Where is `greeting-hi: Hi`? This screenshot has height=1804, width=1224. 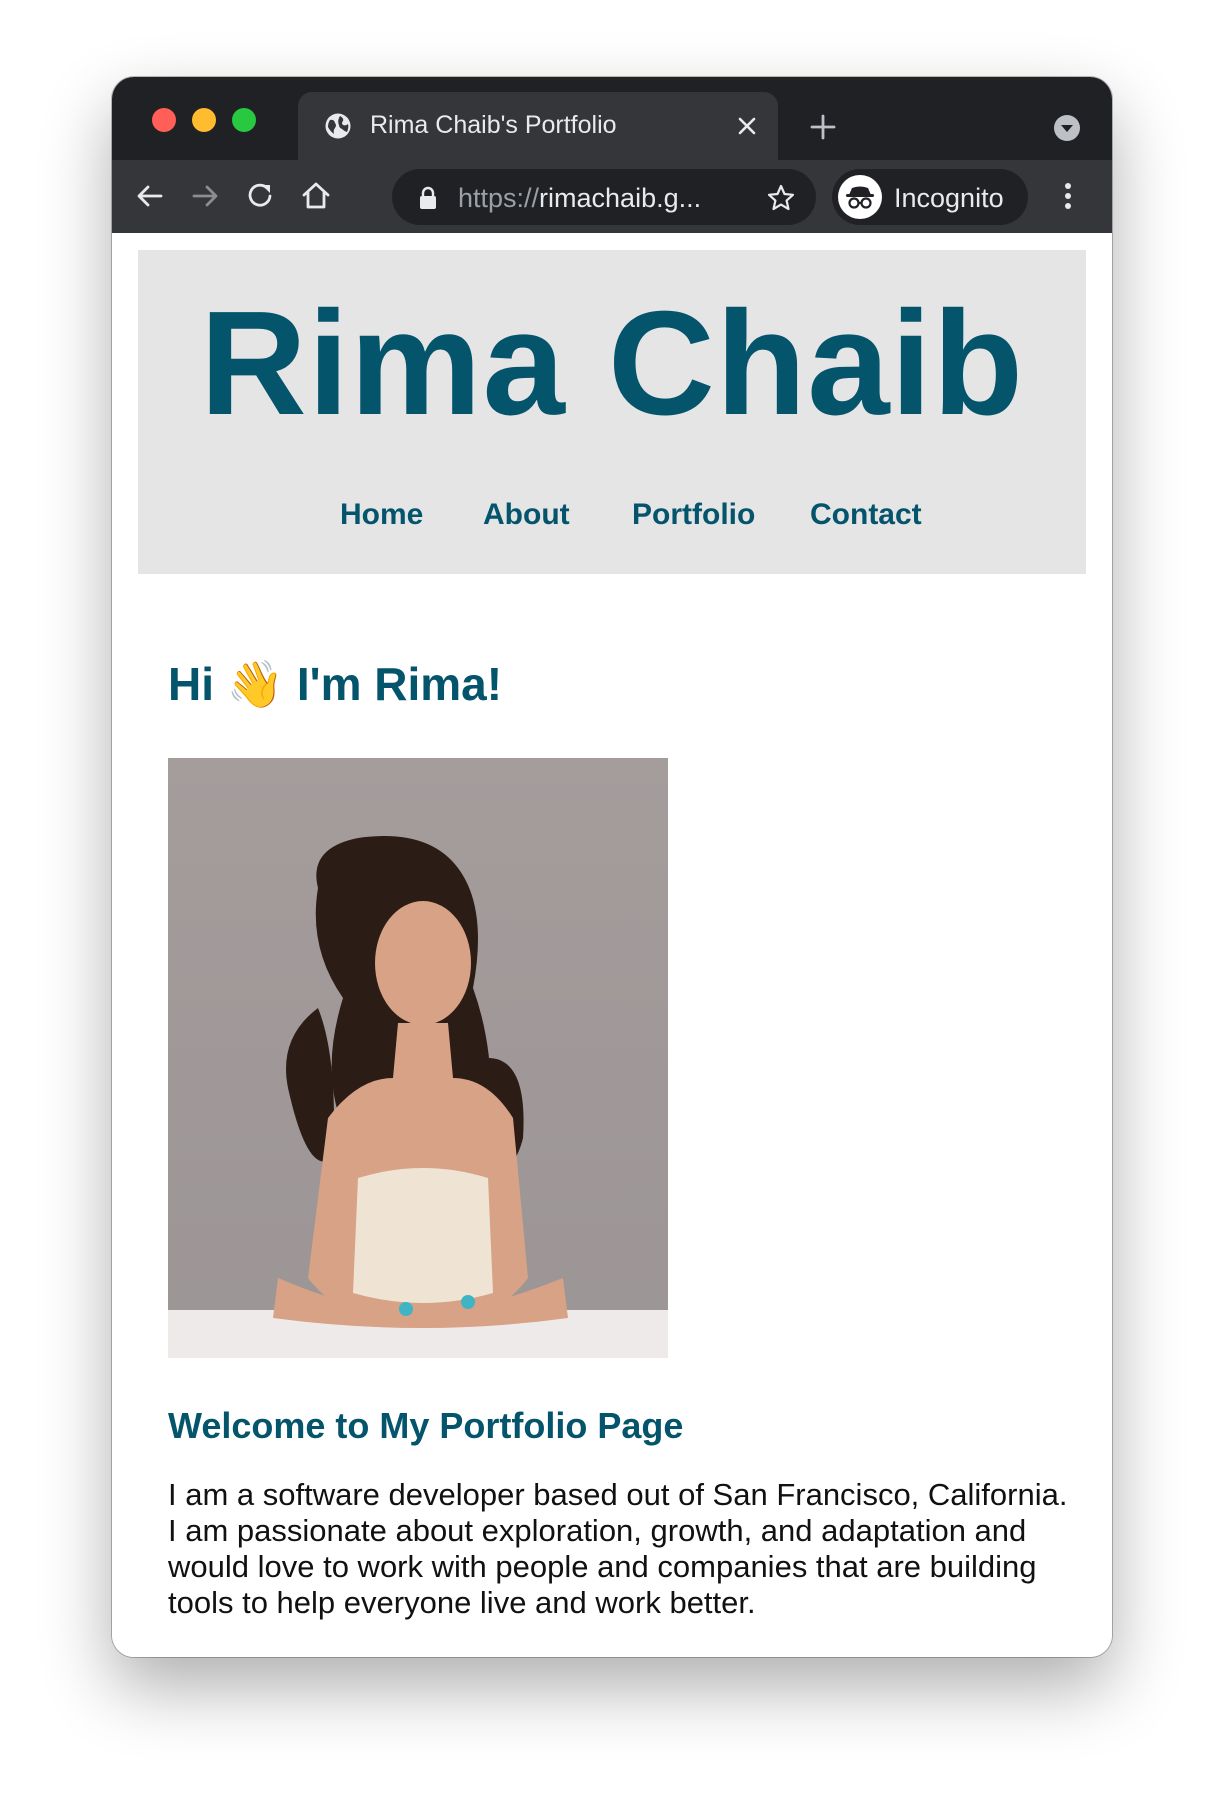
greeting-hi: Hi is located at coordinates (191, 684).